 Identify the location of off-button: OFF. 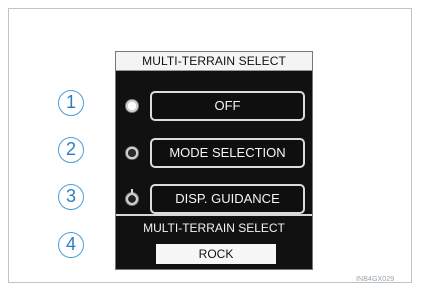
(227, 106).